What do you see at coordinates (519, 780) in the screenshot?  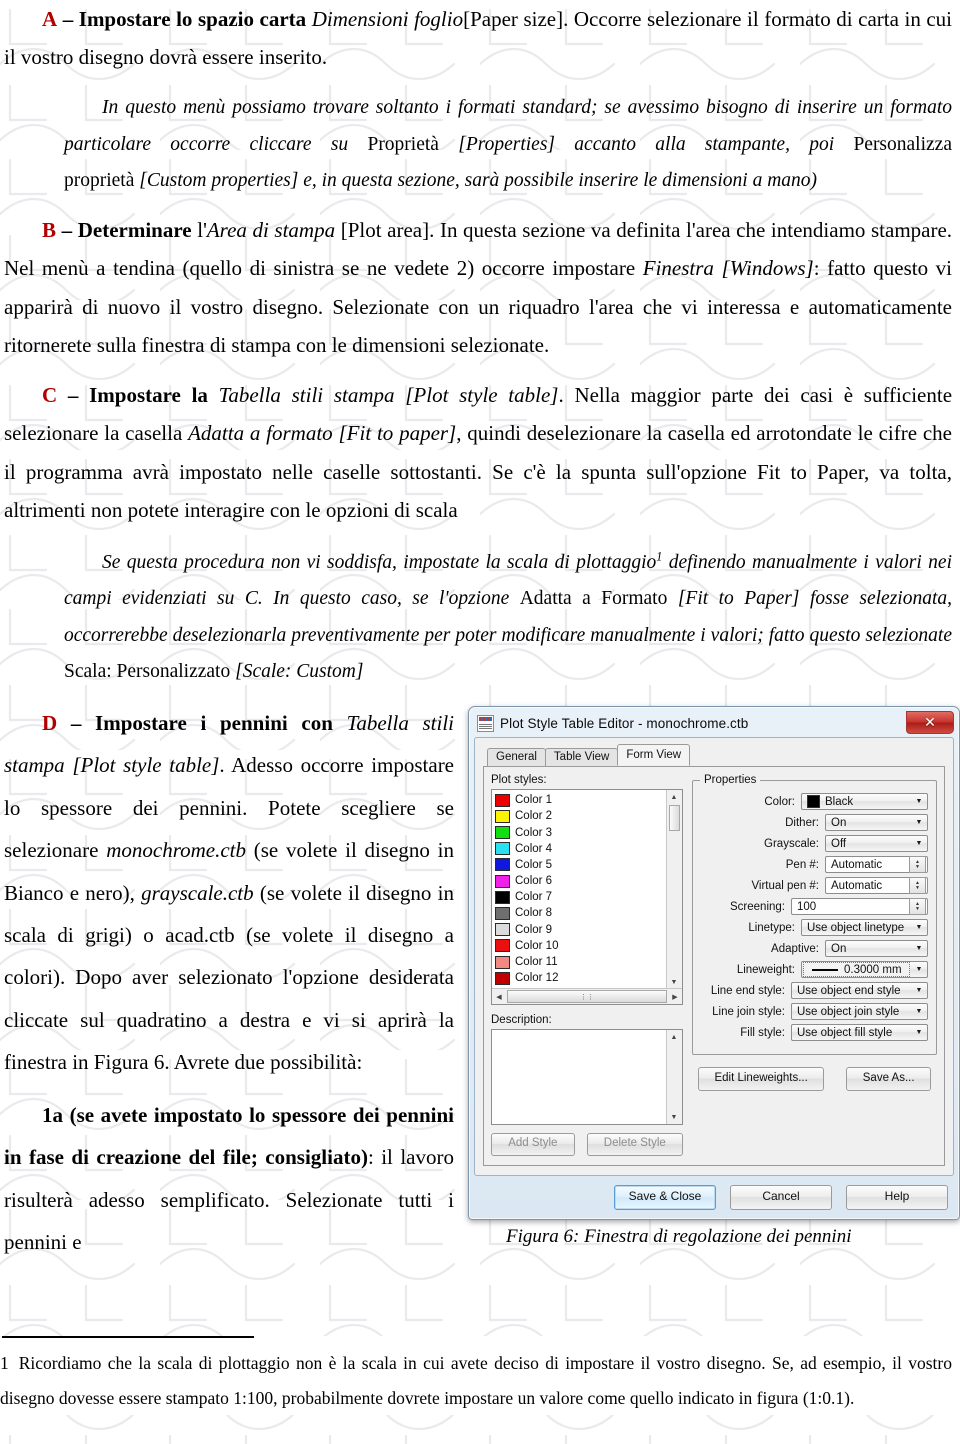 I see `plot-styles-label: Plot styles:` at bounding box center [519, 780].